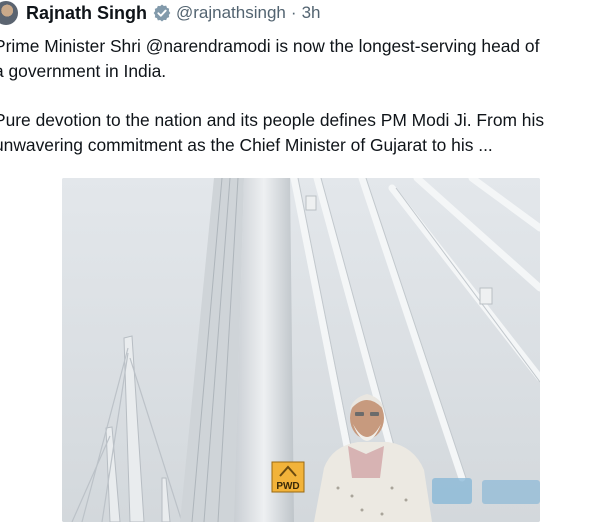  What do you see at coordinates (83, 71) in the screenshot?
I see `tweet-text-line: a government in India.` at bounding box center [83, 71].